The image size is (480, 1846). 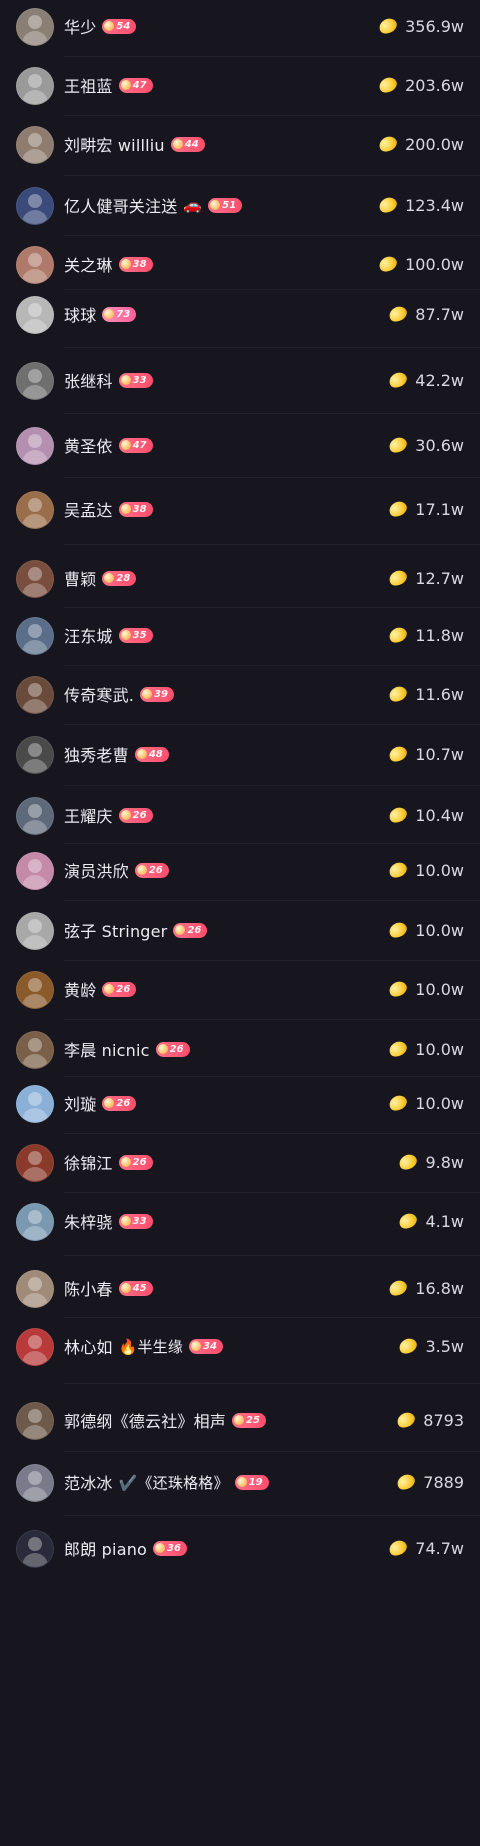 I want to click on list-item: 朱梓骁 33 4.1w, so click(x=240, y=1221).